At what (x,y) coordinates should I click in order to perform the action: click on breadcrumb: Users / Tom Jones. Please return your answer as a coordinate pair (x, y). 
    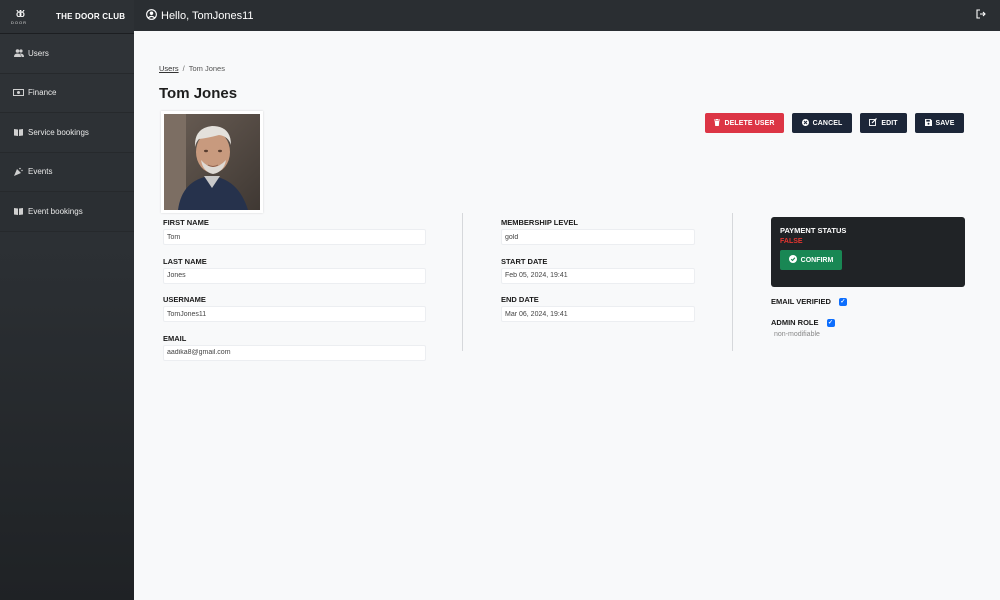
    Looking at the image, I should click on (192, 68).